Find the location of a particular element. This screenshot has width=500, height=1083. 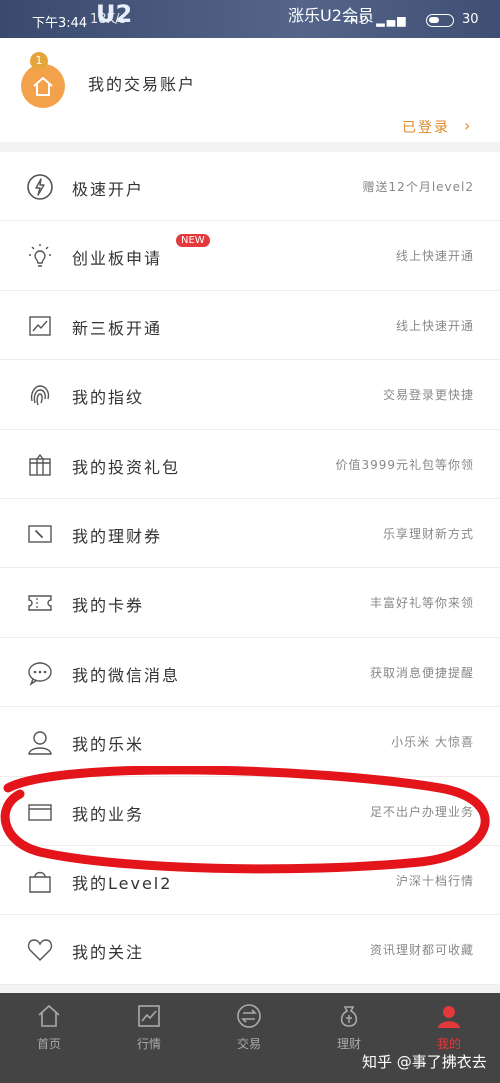

menu-label: 我的投资礼包 is located at coordinates (126, 467).